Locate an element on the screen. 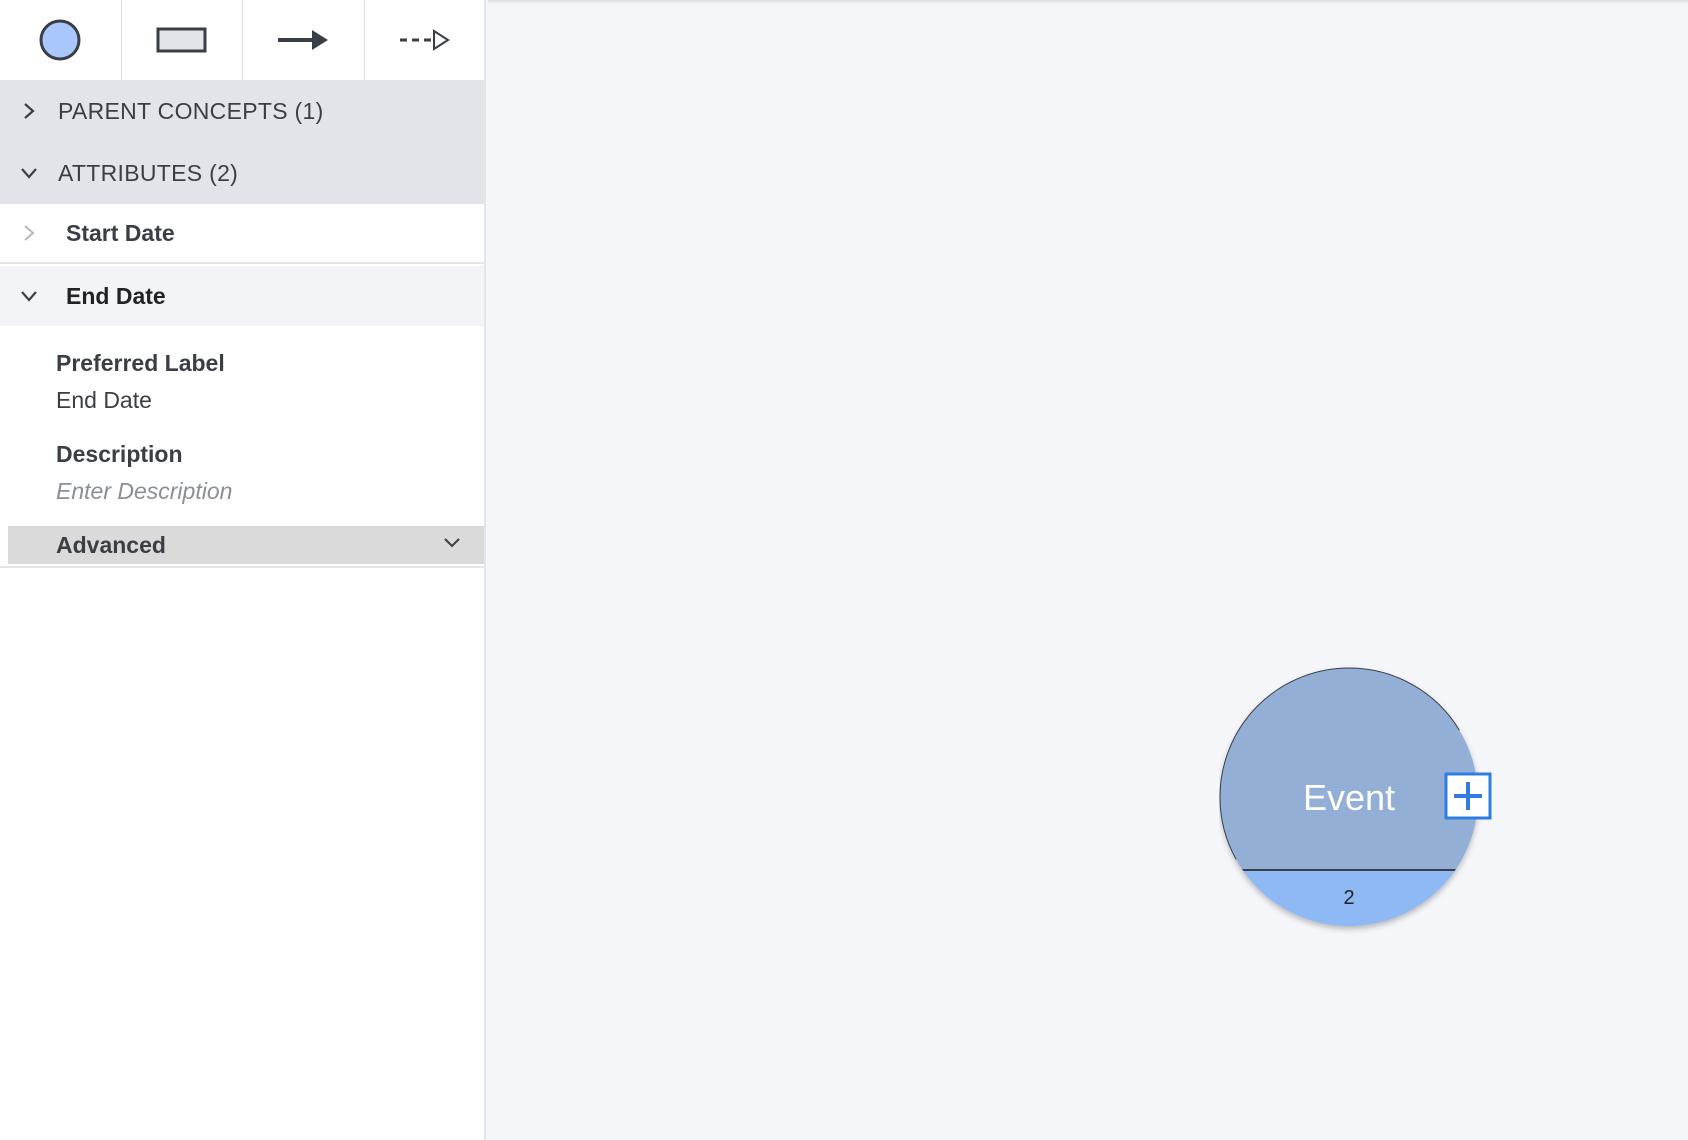 Image resolution: width=1688 pixels, height=1140 pixels. panel-divider is located at coordinates (242, 567).